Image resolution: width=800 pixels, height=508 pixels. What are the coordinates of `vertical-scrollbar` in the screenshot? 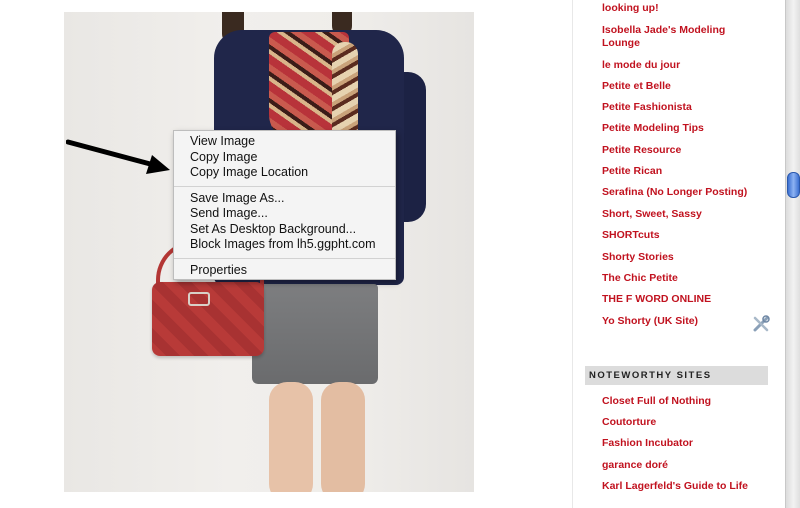 It's located at (792, 254).